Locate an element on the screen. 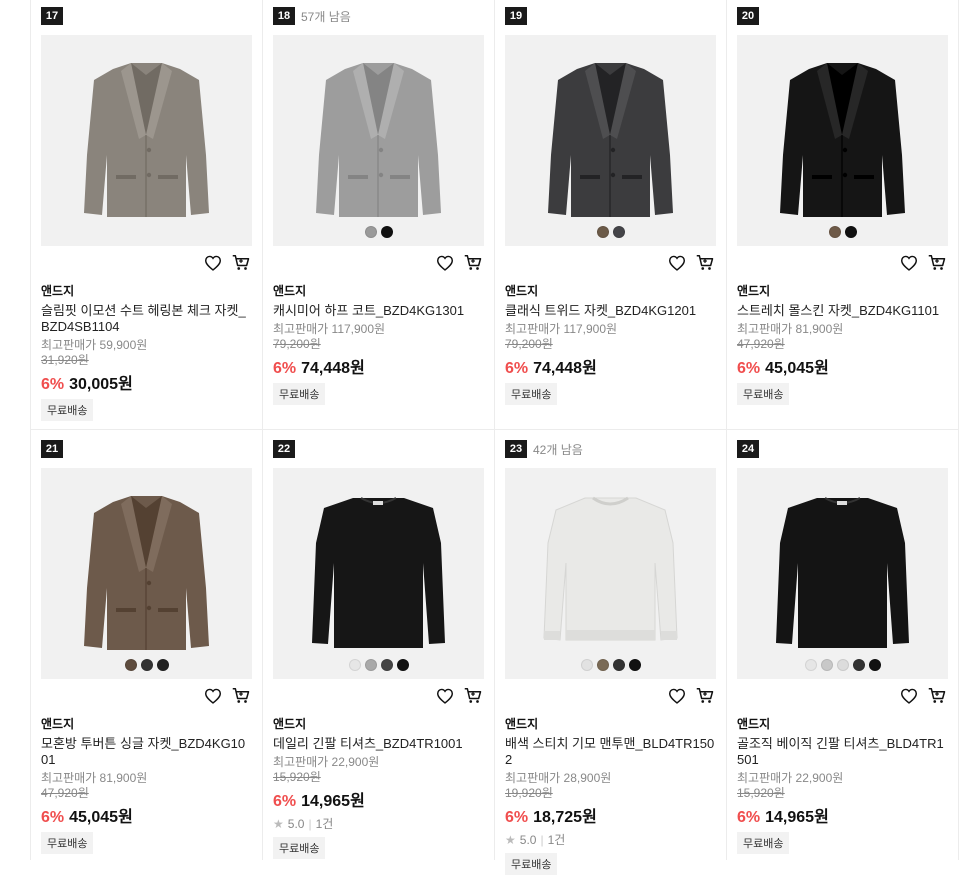 The height and width of the screenshot is (875, 979). tshirt-image is located at coordinates (378, 572).